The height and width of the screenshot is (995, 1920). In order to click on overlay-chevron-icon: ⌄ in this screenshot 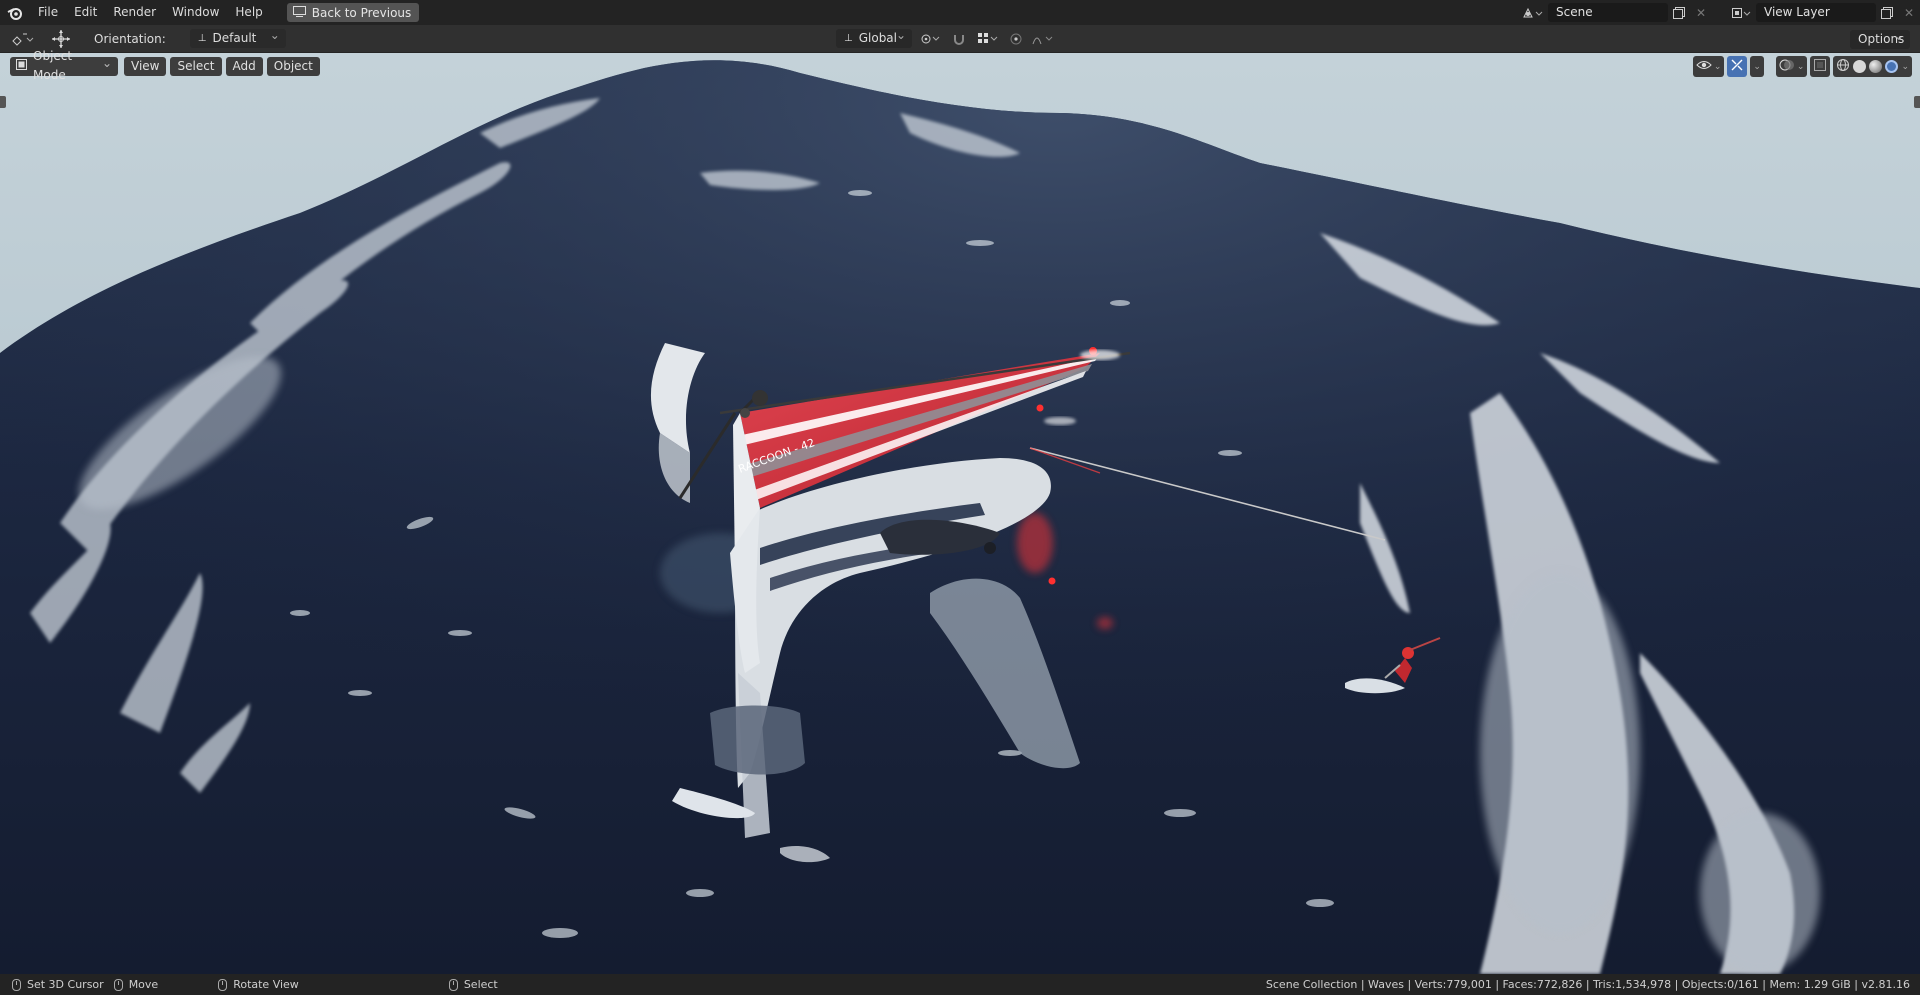, I will do `click(1800, 66)`.